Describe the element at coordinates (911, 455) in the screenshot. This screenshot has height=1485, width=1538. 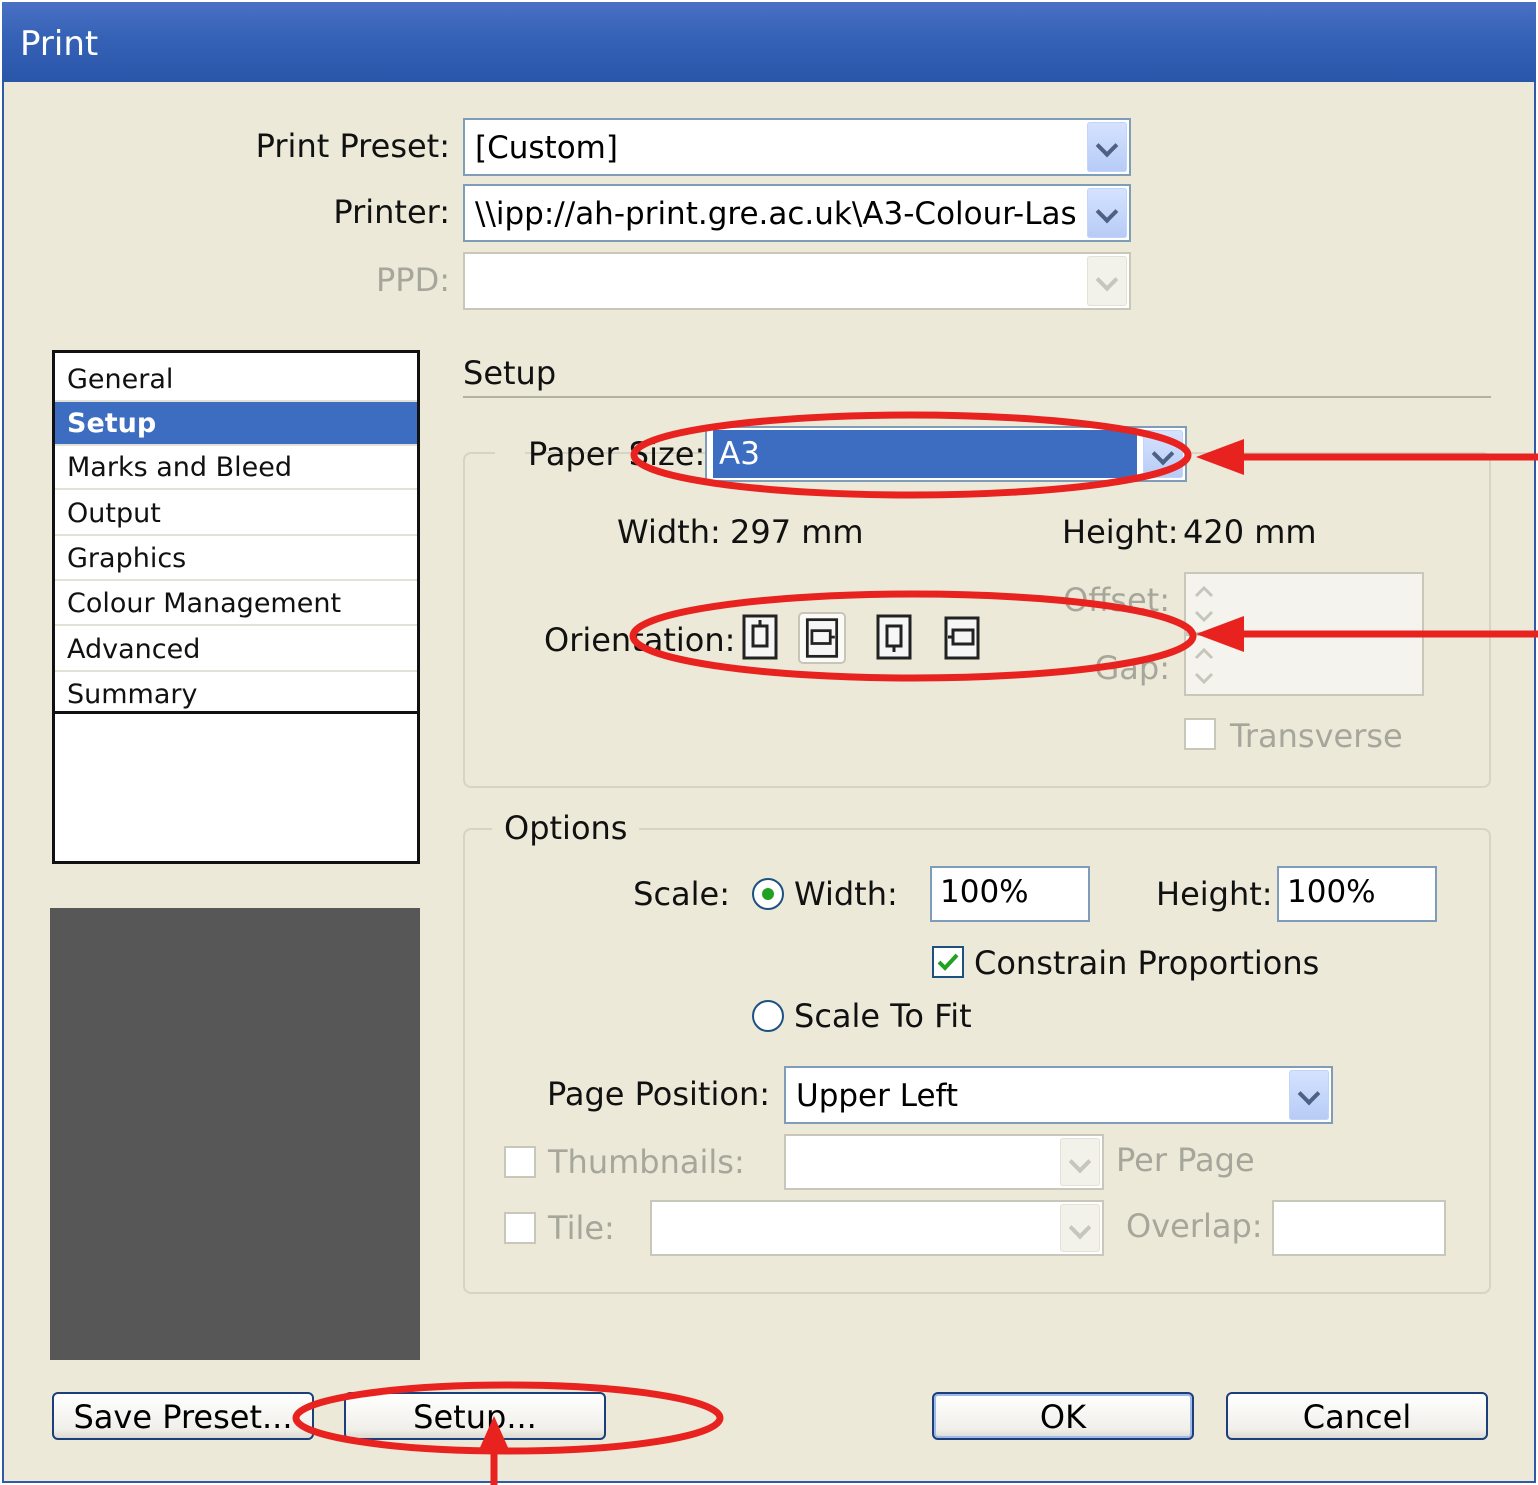
I see `annotation-circle-paper-size` at that location.